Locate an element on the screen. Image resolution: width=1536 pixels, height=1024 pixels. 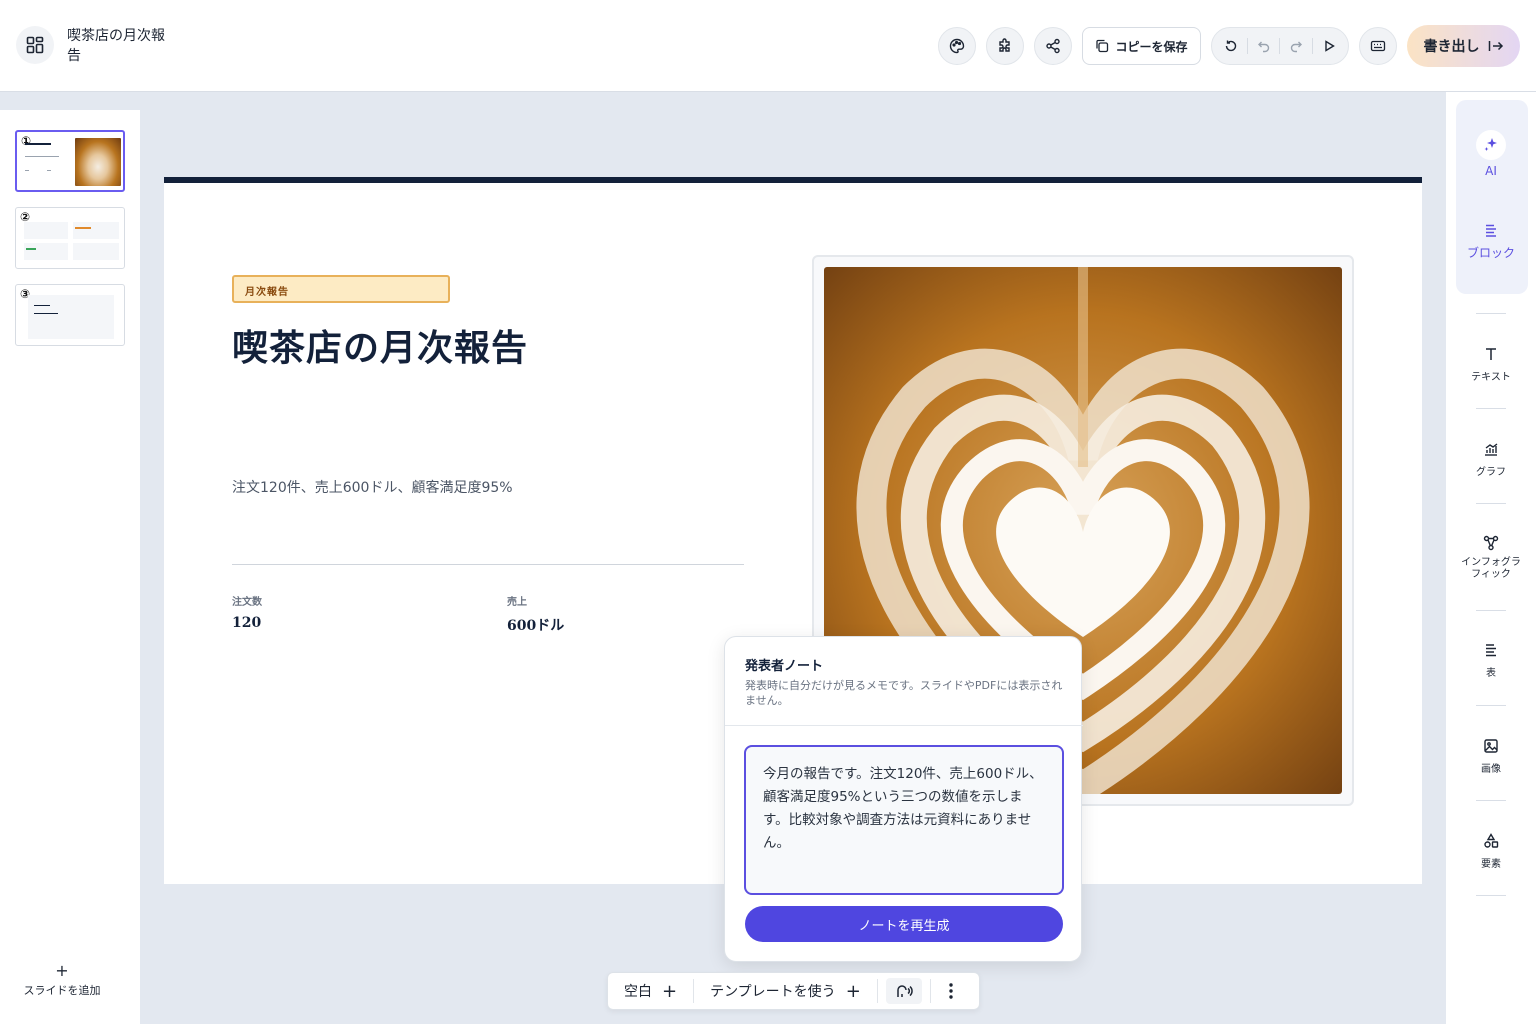
tool-chart-label: グラフ is located at coordinates (1491, 472).